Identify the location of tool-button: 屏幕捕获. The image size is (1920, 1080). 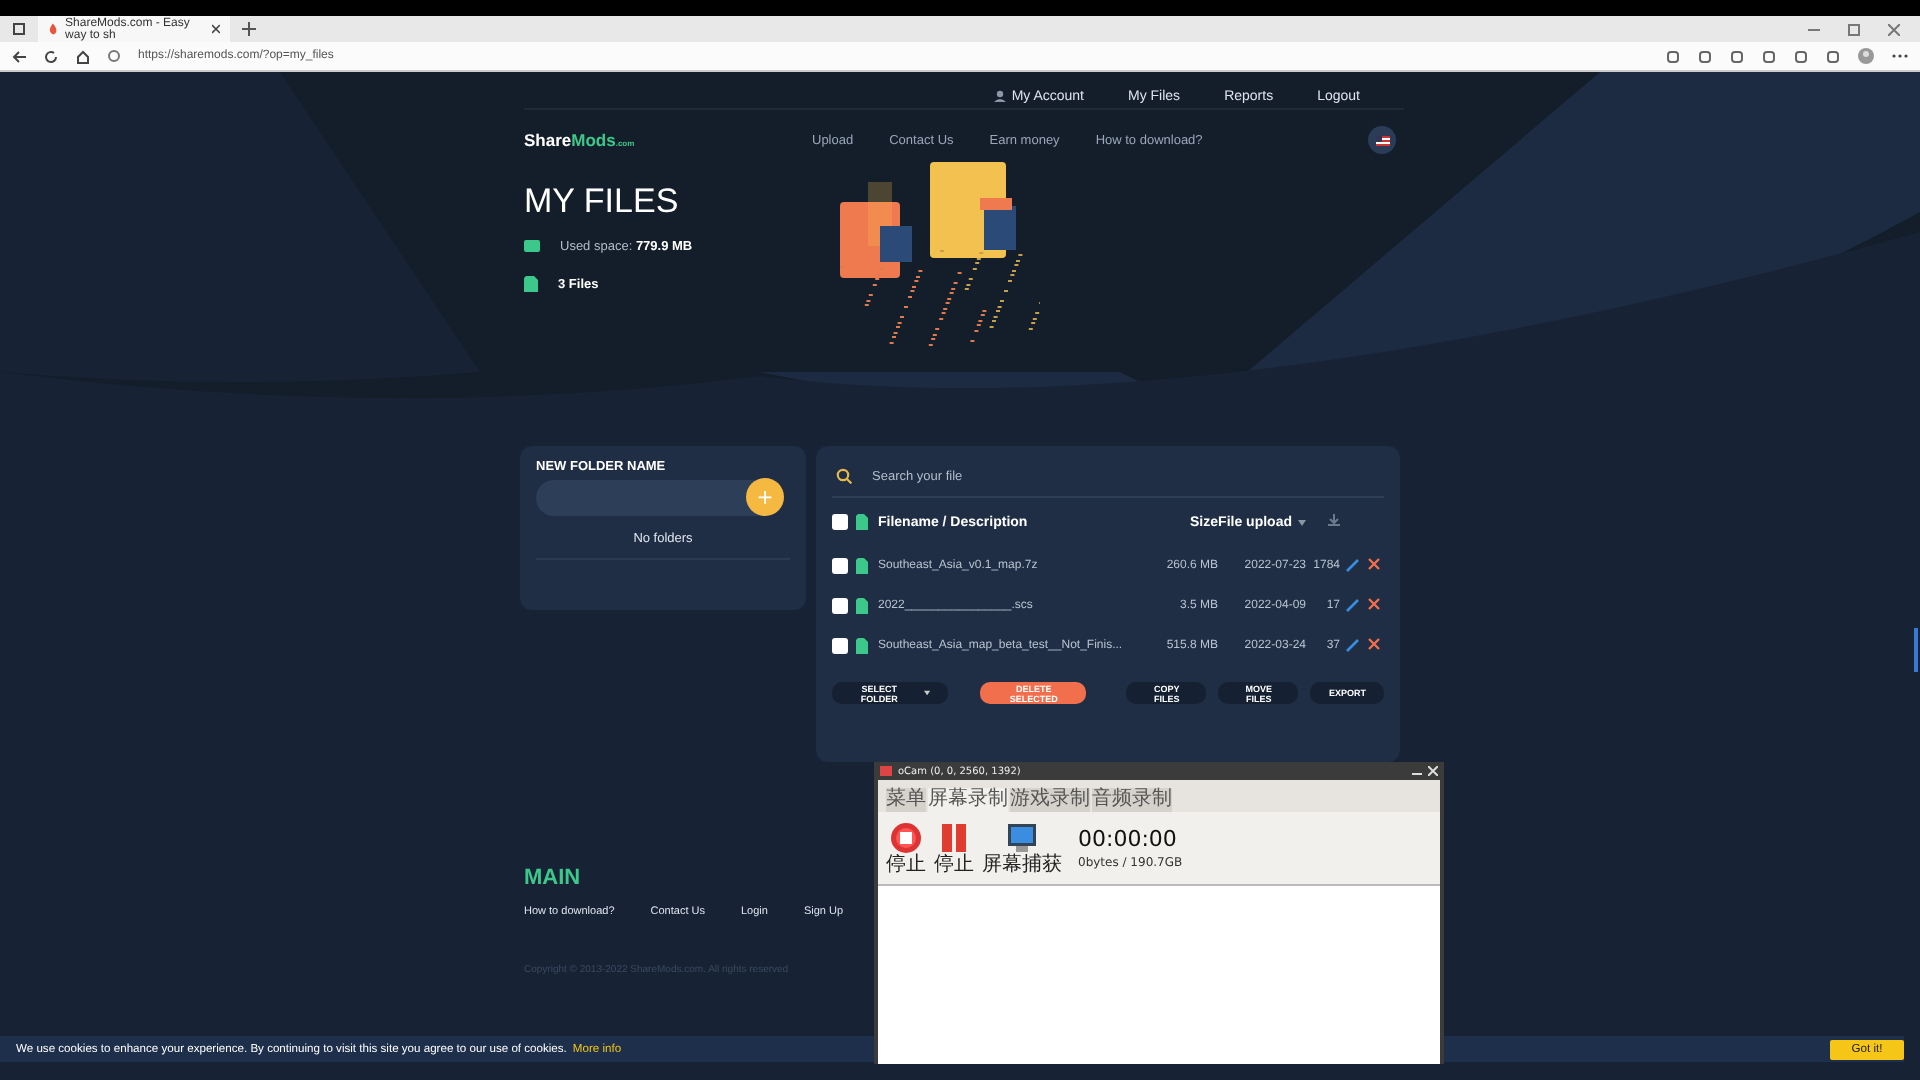
(1022, 848).